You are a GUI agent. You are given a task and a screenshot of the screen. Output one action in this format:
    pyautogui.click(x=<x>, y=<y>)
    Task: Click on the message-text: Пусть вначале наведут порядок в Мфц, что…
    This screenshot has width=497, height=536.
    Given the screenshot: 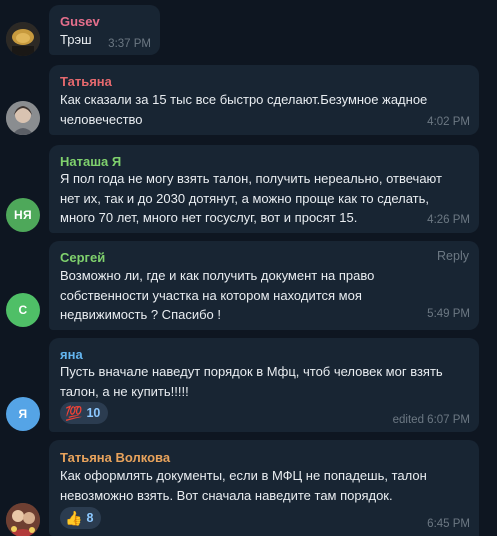 What is the action you would take?
    pyautogui.click(x=251, y=381)
    